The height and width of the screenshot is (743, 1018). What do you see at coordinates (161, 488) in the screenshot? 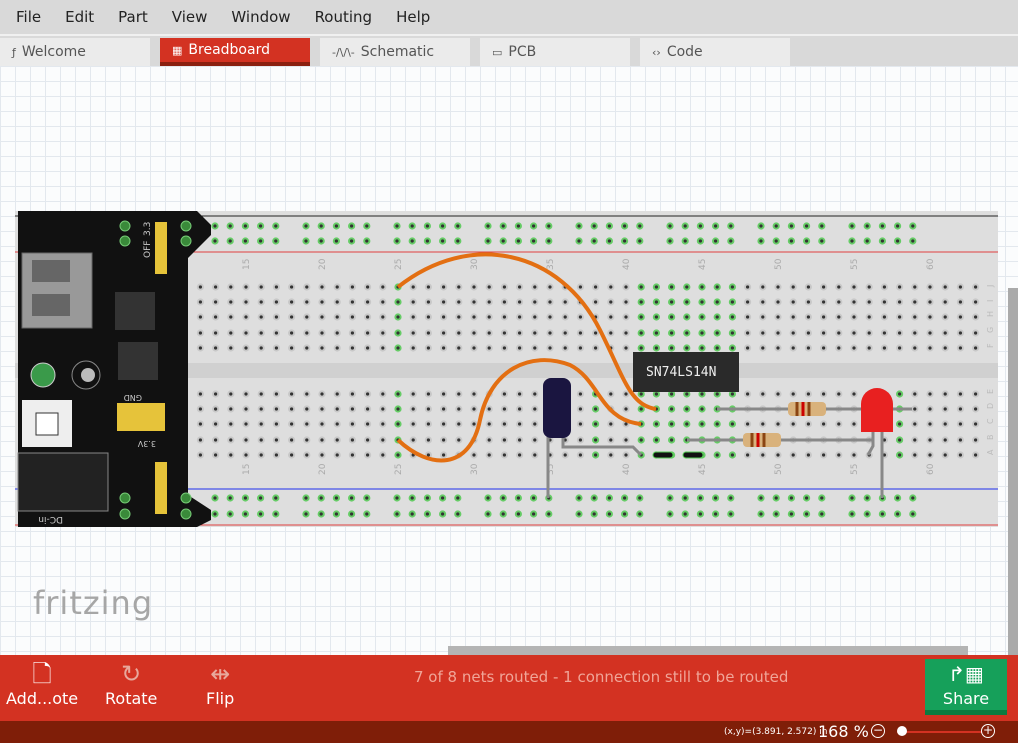
I see `bottom-voltage-jumper` at bounding box center [161, 488].